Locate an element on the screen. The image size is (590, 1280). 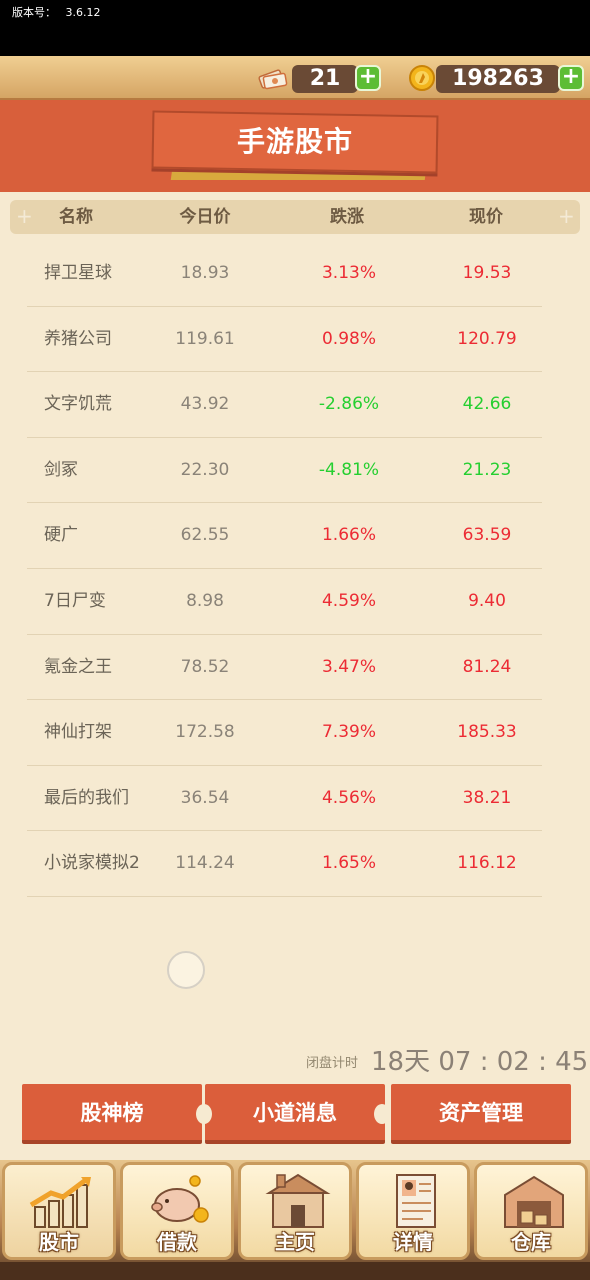
tab-stock-market: 股市 is located at coordinates (59, 1211).